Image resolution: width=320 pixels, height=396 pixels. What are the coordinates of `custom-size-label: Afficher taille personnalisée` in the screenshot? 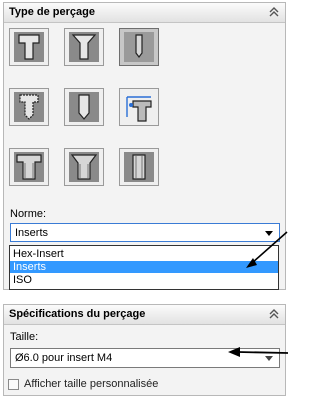 It's located at (91, 384).